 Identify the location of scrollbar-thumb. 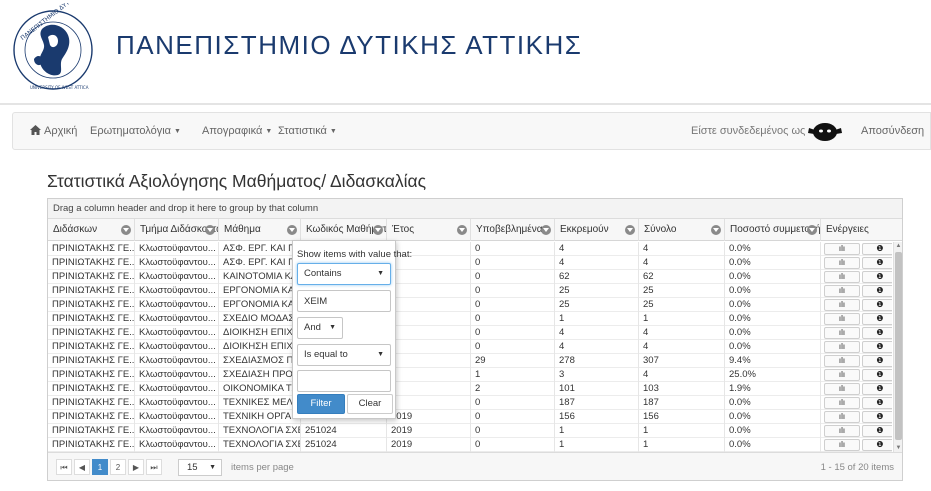
(898, 346).